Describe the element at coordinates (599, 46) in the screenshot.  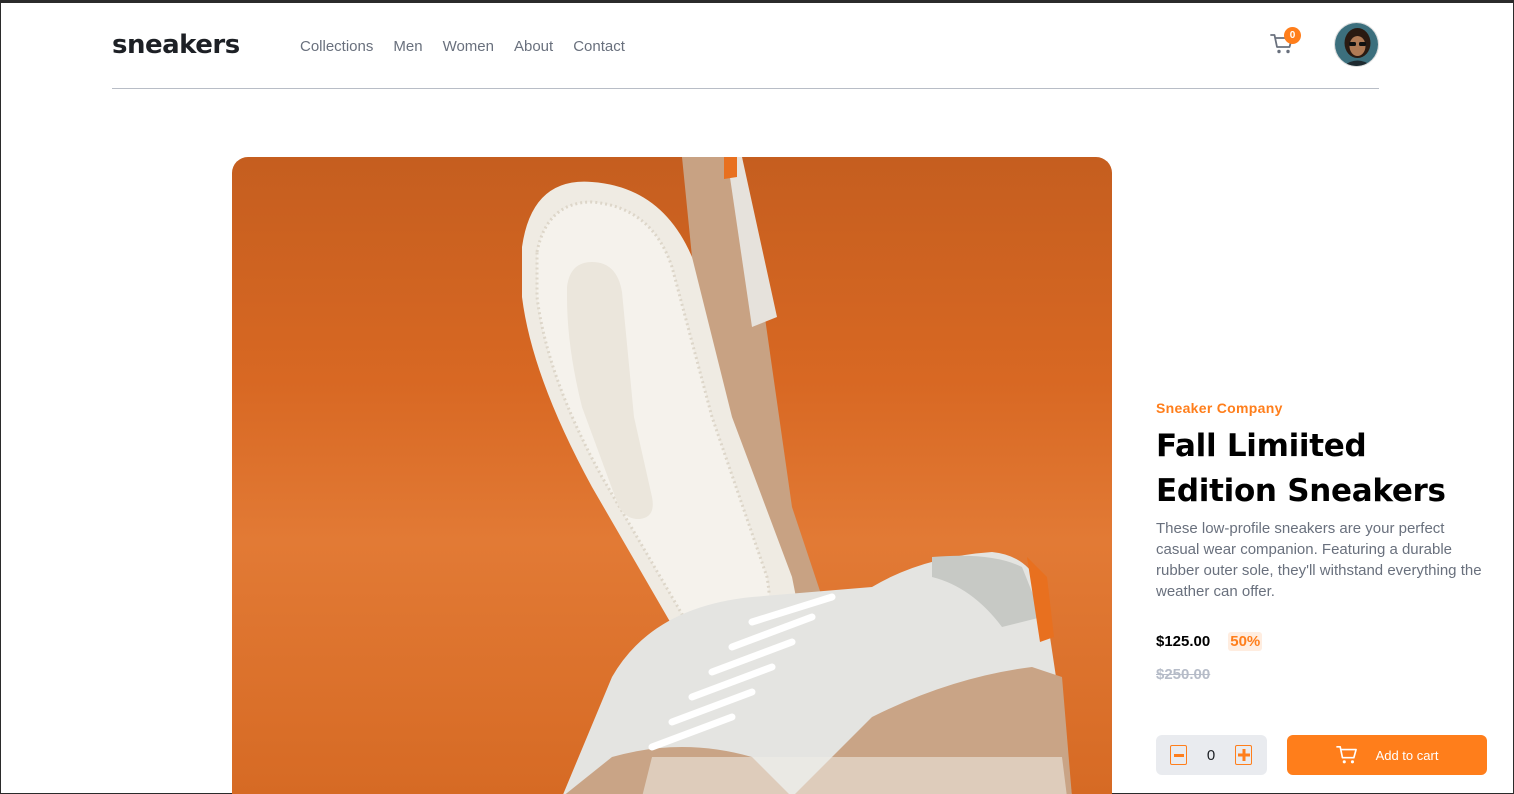
I see `nav-link-contact: Contact` at that location.